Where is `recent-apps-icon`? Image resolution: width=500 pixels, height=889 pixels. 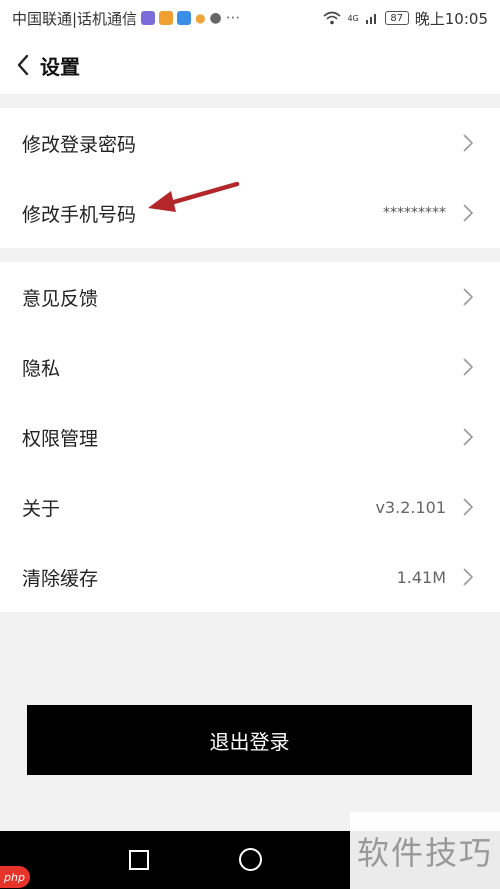 recent-apps-icon is located at coordinates (139, 860).